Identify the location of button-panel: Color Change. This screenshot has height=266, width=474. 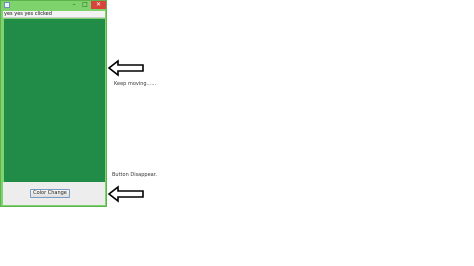
(54, 193).